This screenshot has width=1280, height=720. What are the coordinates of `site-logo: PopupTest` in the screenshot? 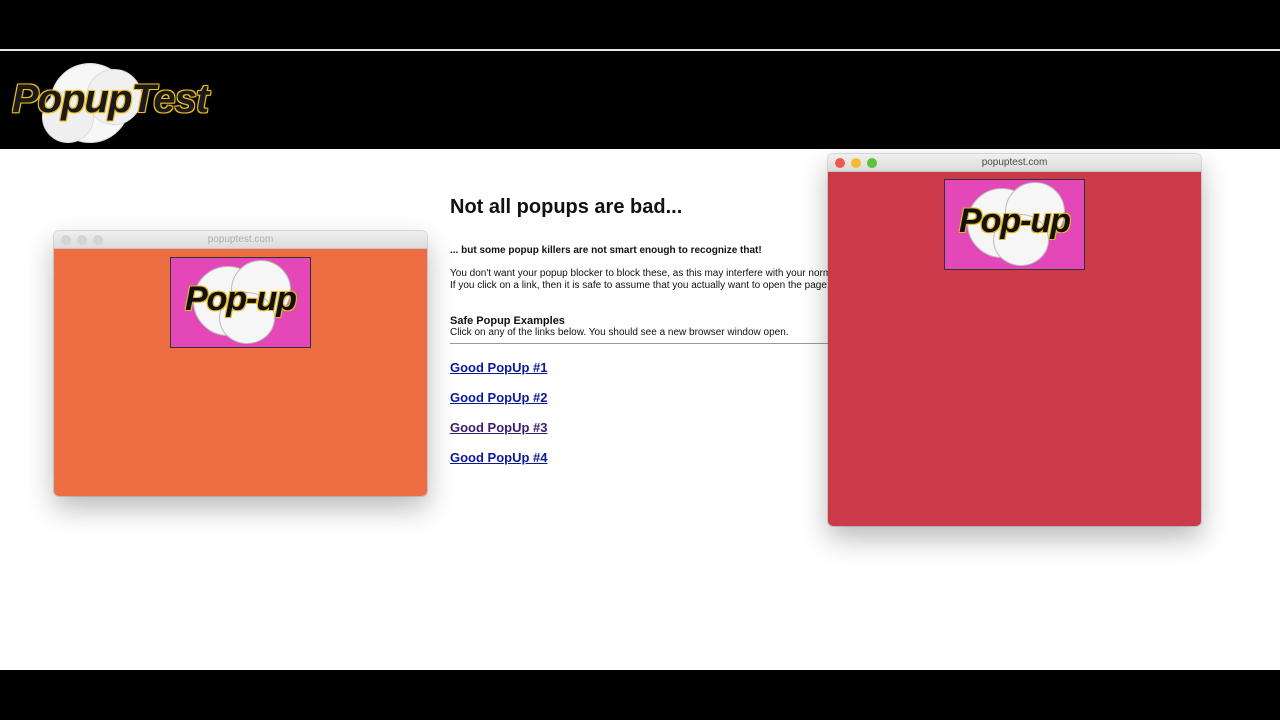 It's located at (108, 100).